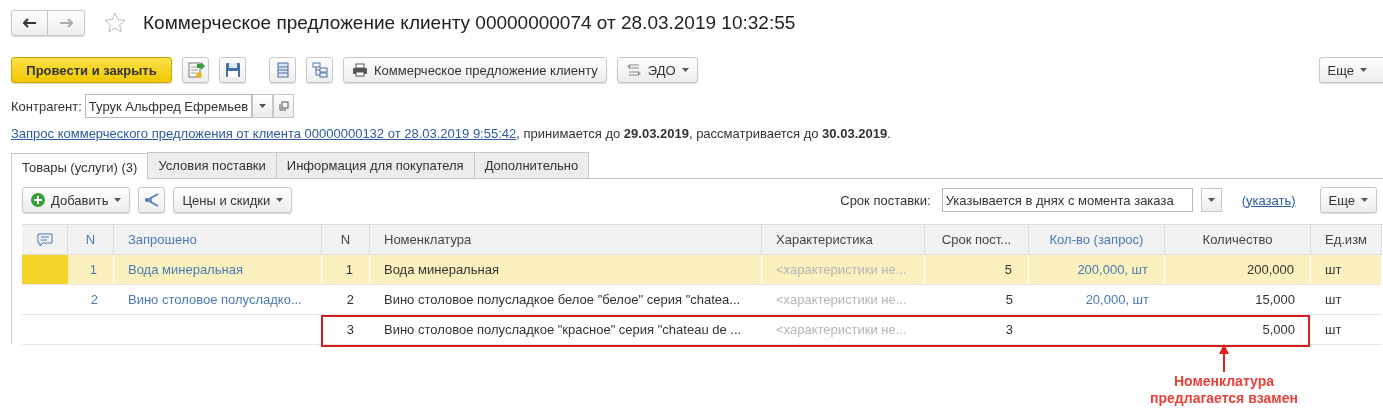 This screenshot has width=1383, height=414. Describe the element at coordinates (218, 240) in the screenshot. I see `column-header: Запрошено` at that location.